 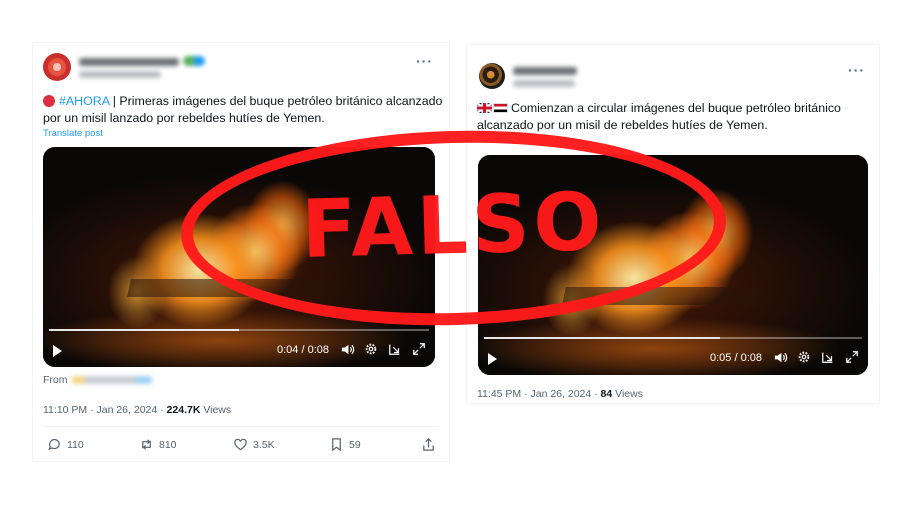 I want to click on post-meta: 11:10 PM · Jan 26, 2024 · 224.7K Views, so click(x=137, y=410).